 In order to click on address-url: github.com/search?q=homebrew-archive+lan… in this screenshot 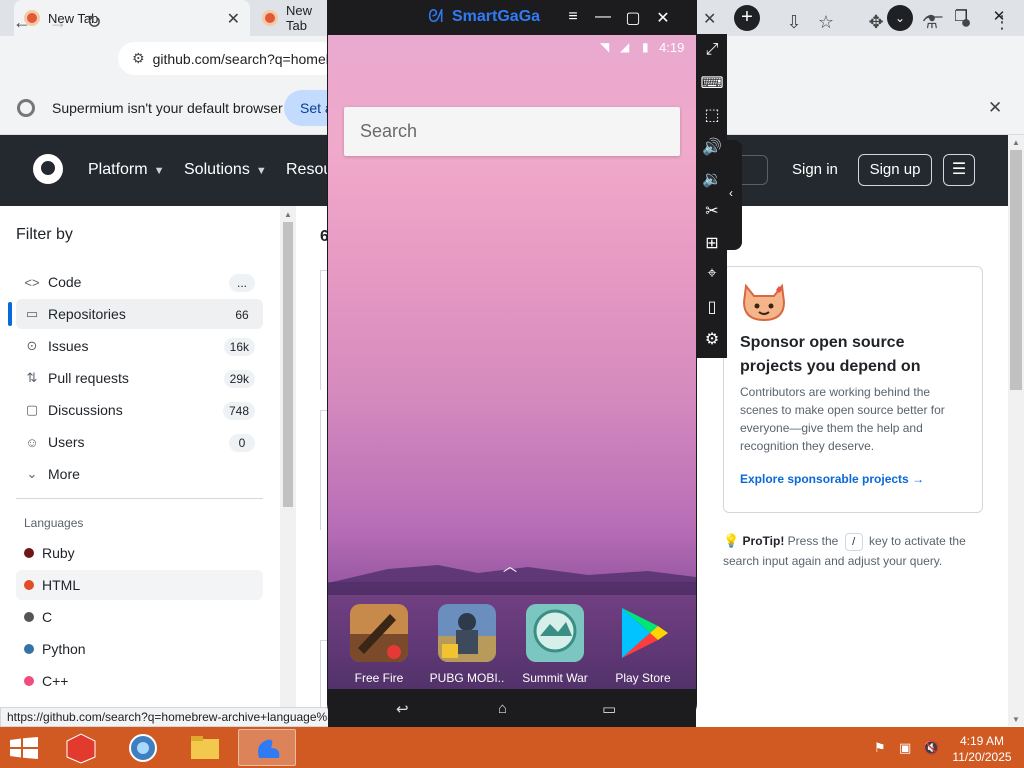, I will do `click(245, 58)`.